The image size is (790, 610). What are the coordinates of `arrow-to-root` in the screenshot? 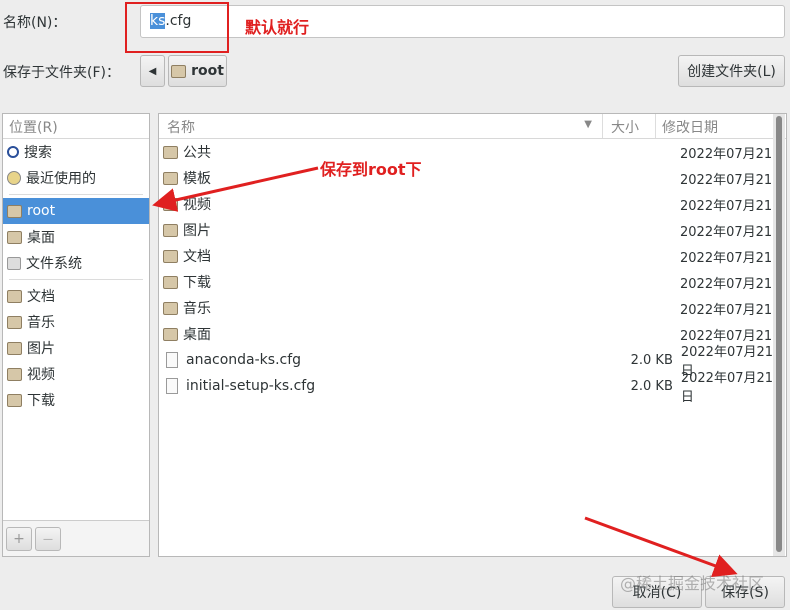 It's located at (235, 189).